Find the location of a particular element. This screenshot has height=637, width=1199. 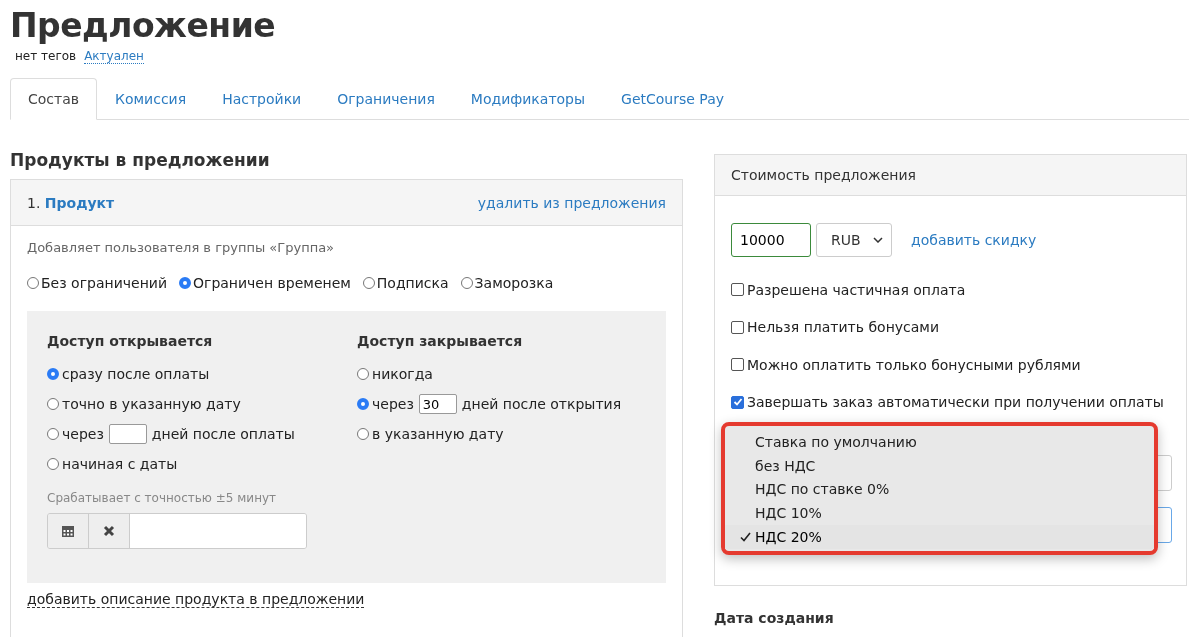

tags-label: нет тегов is located at coordinates (46, 56).